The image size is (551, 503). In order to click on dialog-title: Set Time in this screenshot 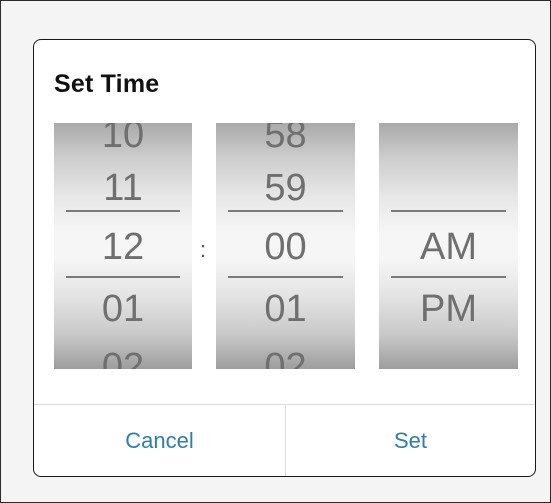, I will do `click(107, 84)`.